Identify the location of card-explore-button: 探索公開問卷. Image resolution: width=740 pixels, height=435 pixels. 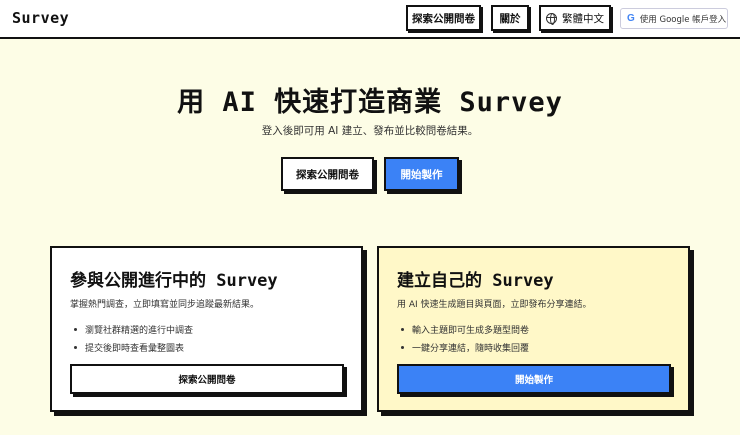
(207, 379).